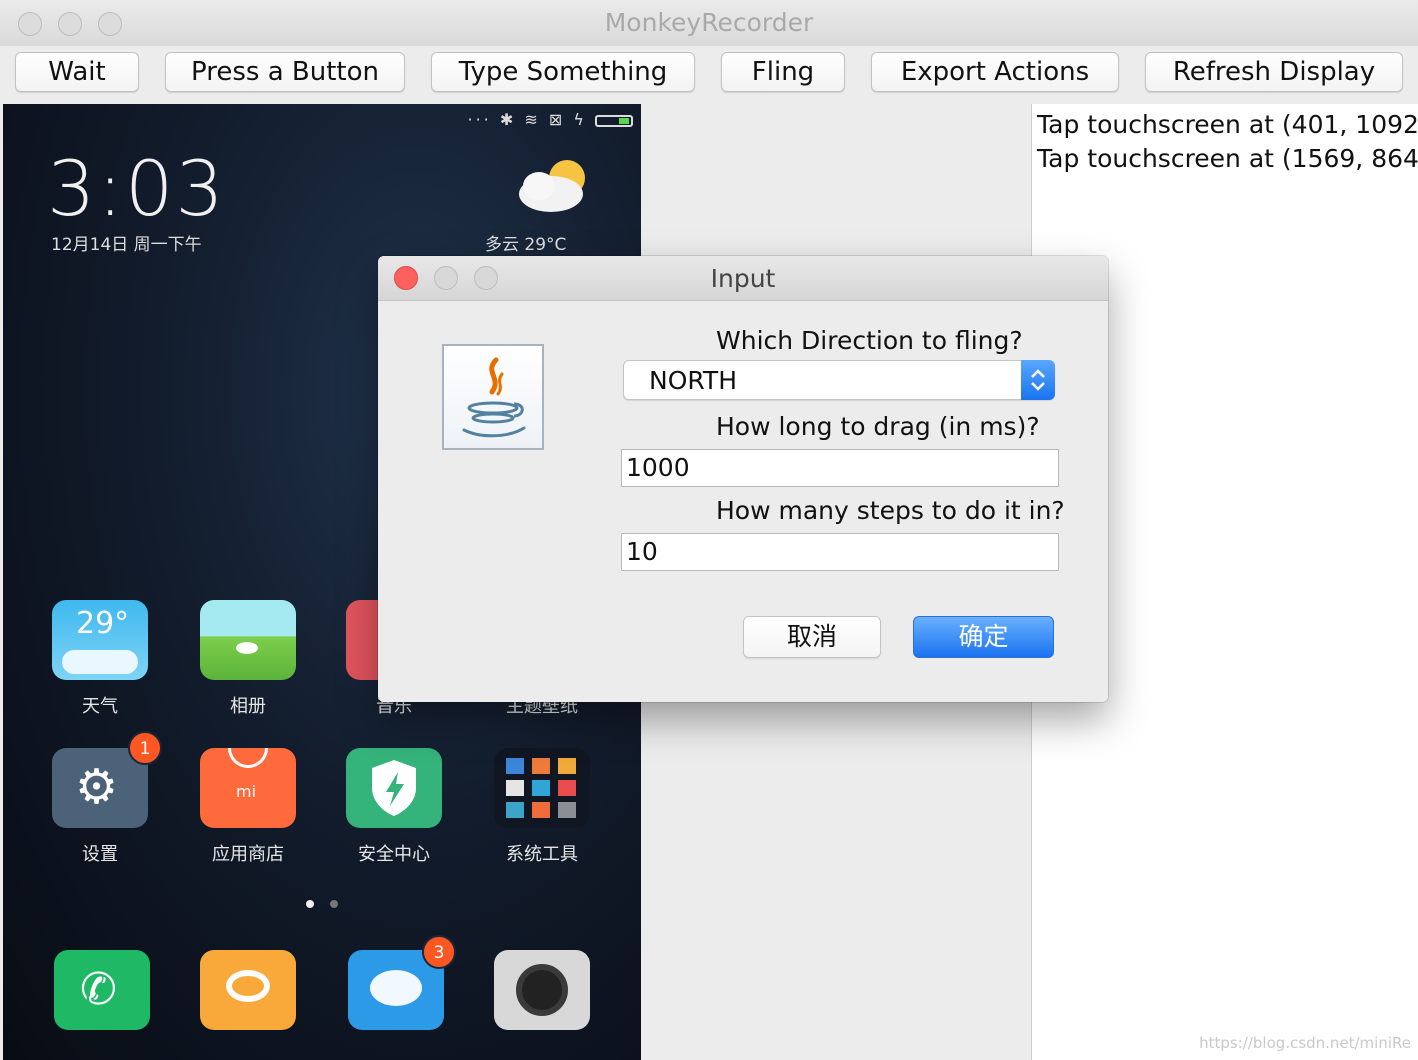 The height and width of the screenshot is (1060, 1418). I want to click on phone-status-bar: ··· ✱ ≋ ⊠ ϟ, so click(550, 119).